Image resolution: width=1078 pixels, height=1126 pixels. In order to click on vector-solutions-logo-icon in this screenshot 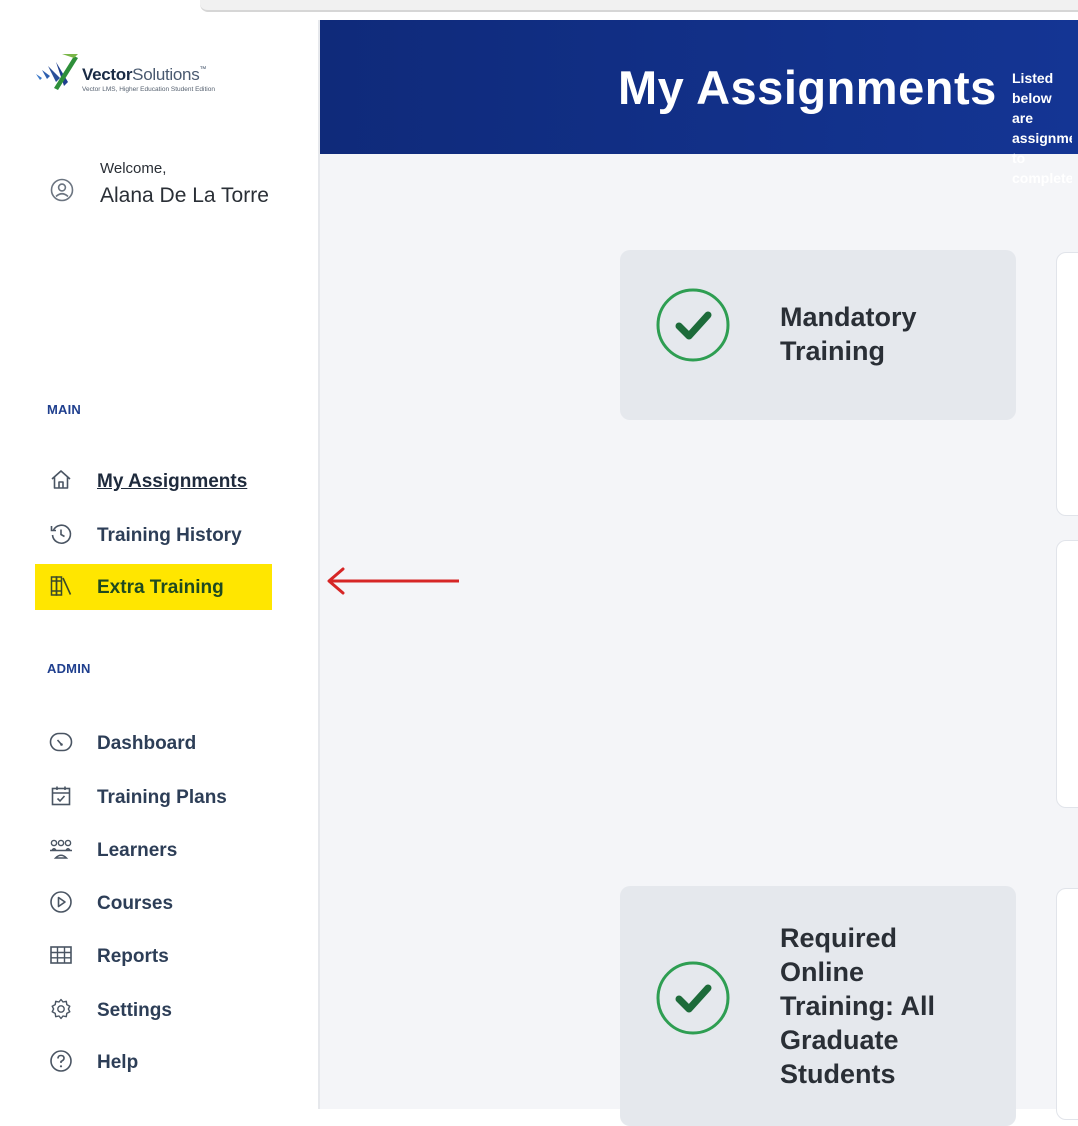, I will do `click(57, 72)`.